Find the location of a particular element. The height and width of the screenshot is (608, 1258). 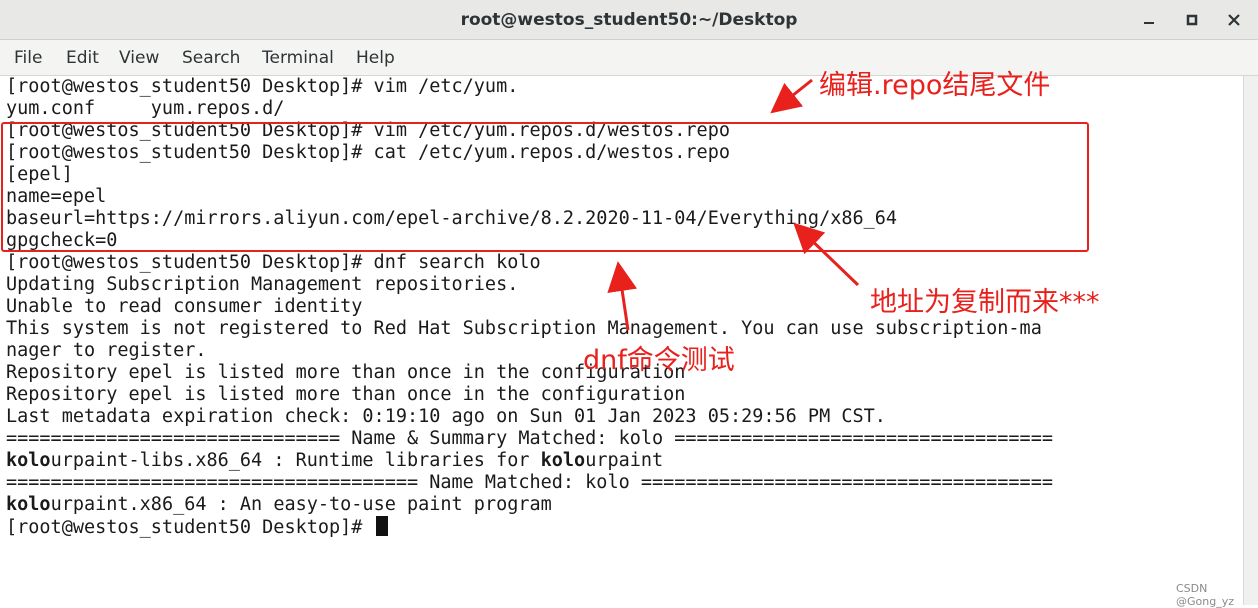

menu-search: Search is located at coordinates (211, 58).